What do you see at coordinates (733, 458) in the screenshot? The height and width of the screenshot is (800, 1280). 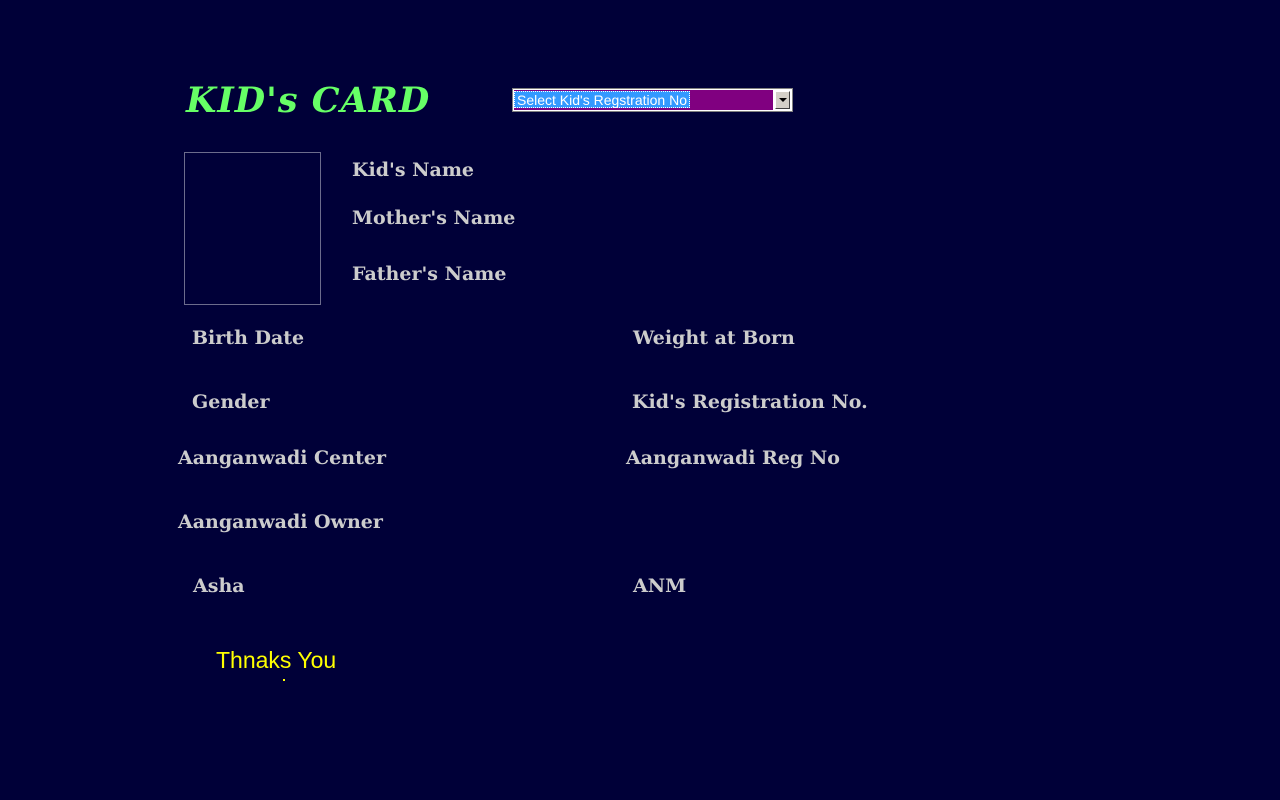 I see `aanganwadi-reg-no-label: Aanganwadi Reg No` at bounding box center [733, 458].